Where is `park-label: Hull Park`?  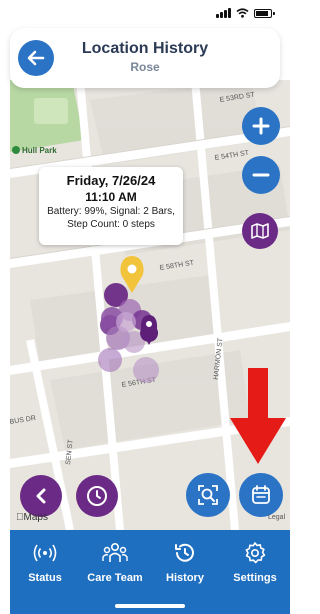
park-label: Hull Park is located at coordinates (39, 150).